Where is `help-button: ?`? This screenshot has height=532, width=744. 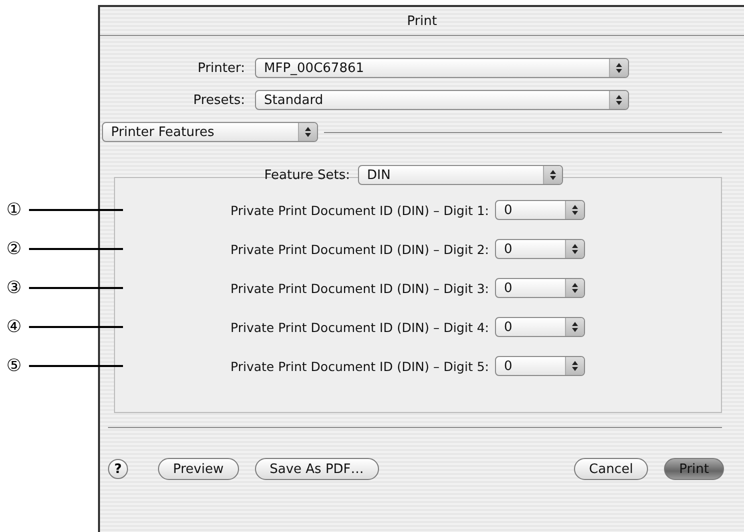 help-button: ? is located at coordinates (118, 469).